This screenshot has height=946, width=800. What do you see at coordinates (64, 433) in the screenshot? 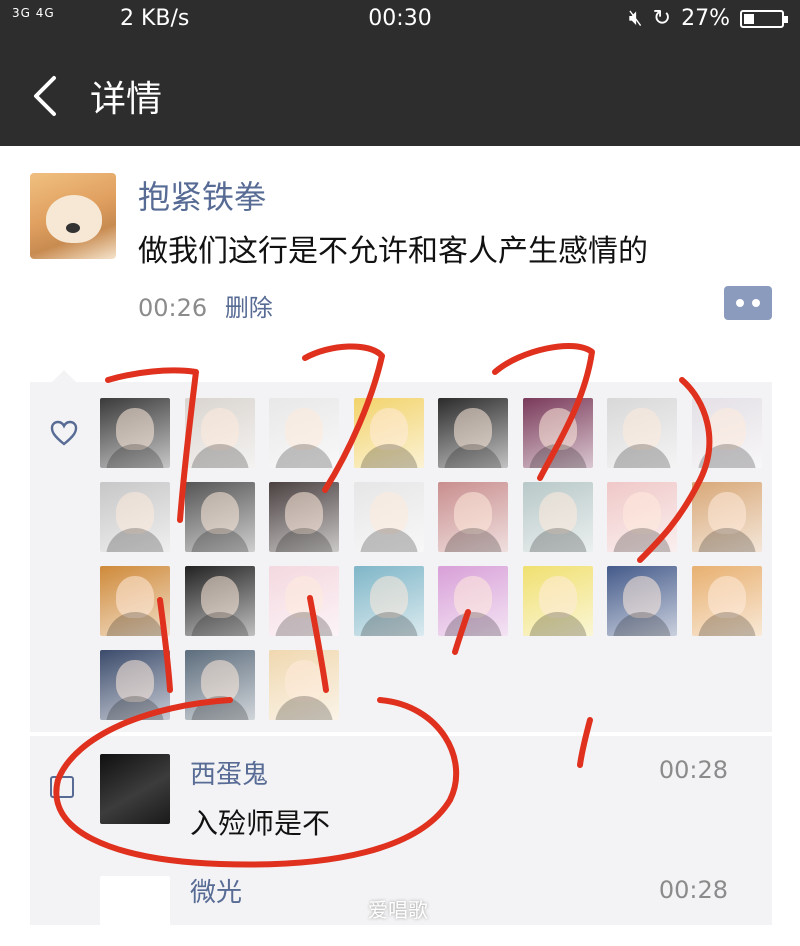
I see `heart-icon` at bounding box center [64, 433].